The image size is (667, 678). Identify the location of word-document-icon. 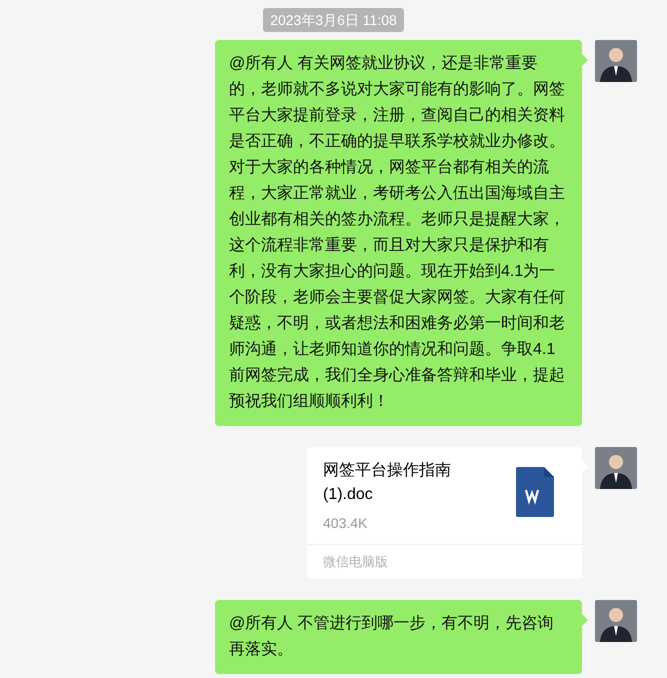
(535, 492).